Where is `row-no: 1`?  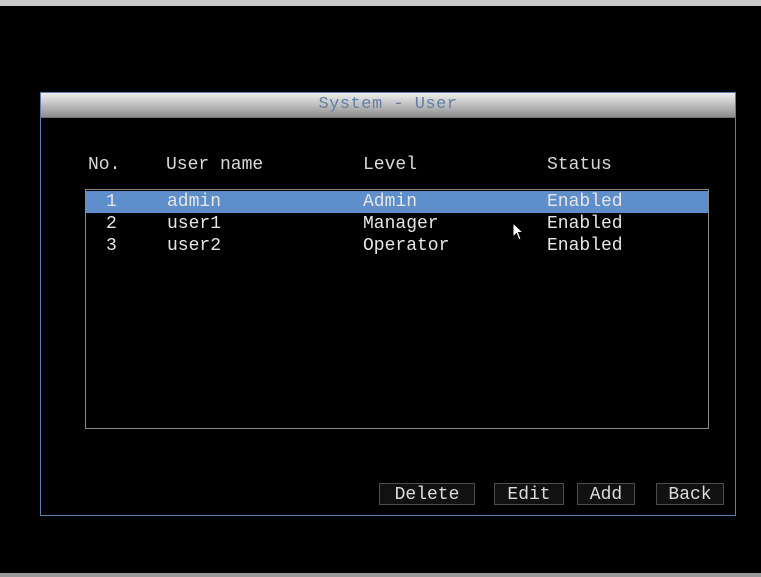
row-no: 1 is located at coordinates (111, 202).